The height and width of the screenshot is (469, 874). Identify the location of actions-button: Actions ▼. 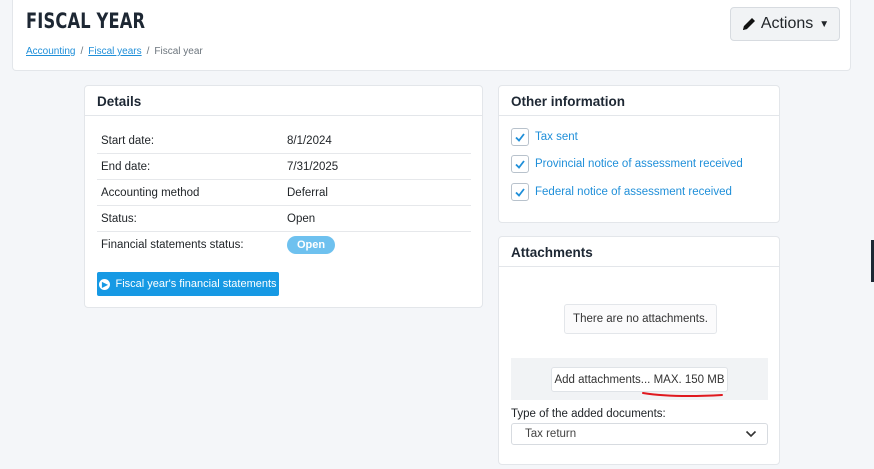
(785, 24).